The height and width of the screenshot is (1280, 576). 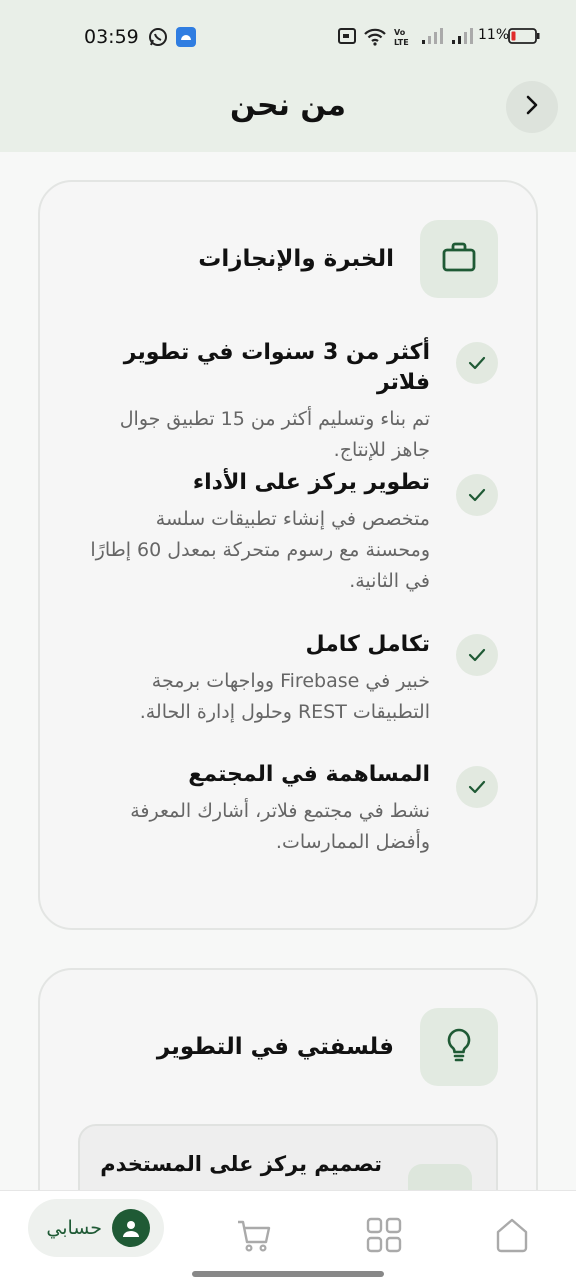 What do you see at coordinates (494, 35) in the screenshot?
I see `battery-percent: 11%` at bounding box center [494, 35].